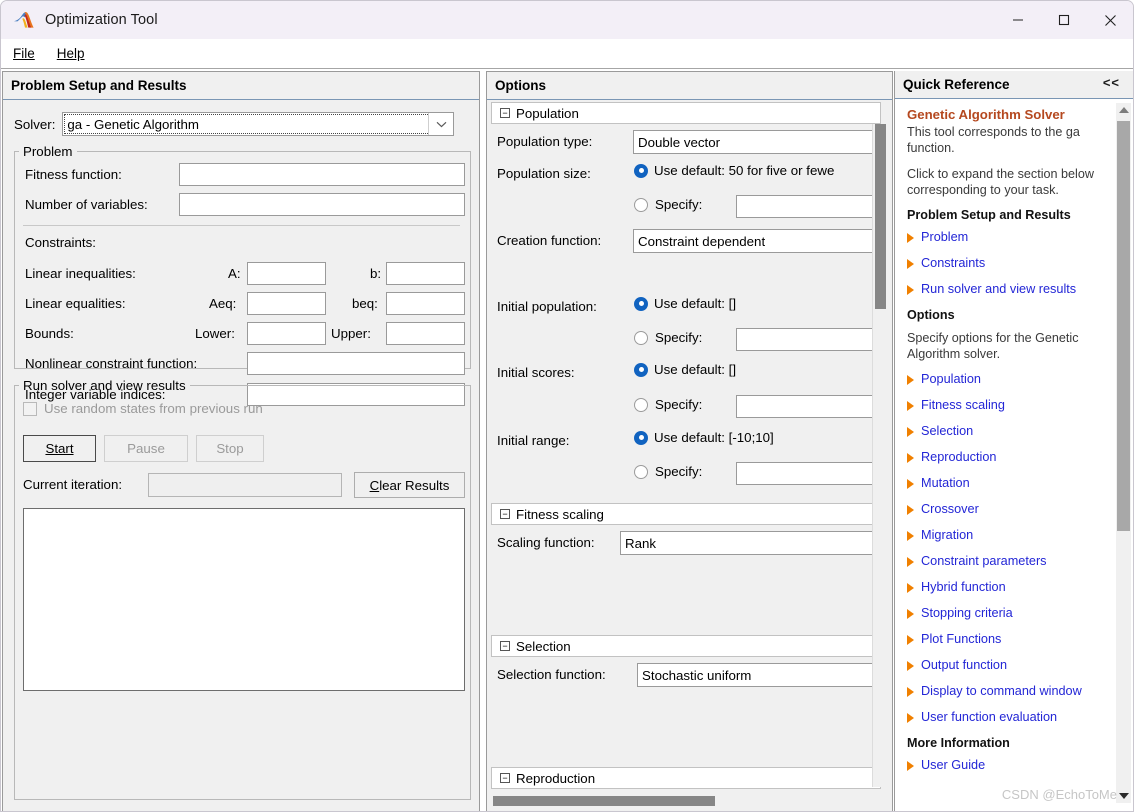 This screenshot has height=812, width=1134. I want to click on qr-link-run-solver: Run solver and view results, so click(1005, 289).